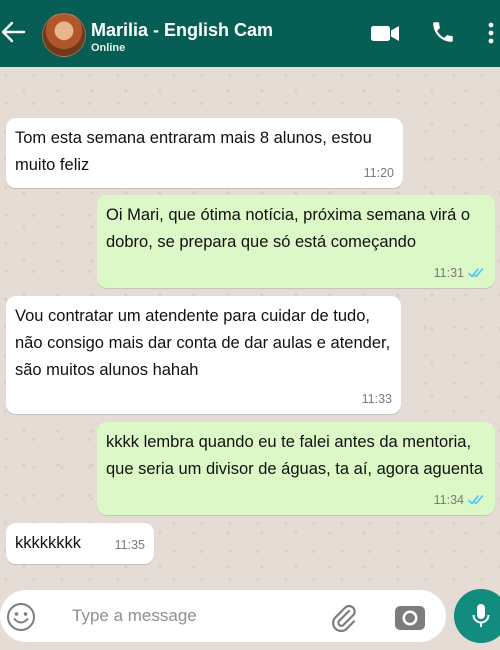 Image resolution: width=500 pixels, height=650 pixels. Describe the element at coordinates (376, 399) in the screenshot. I see `message-time: 11:33` at that location.